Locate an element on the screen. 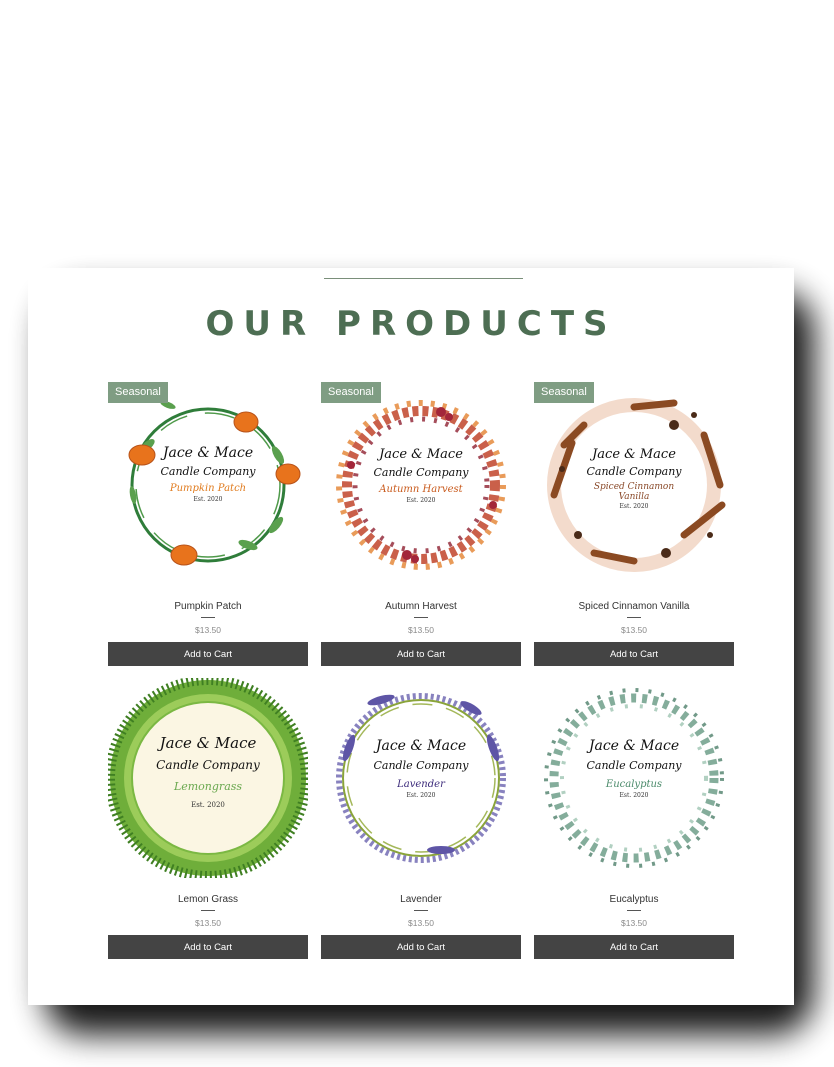 This screenshot has width=834, height=1067. top-divider is located at coordinates (423, 278).